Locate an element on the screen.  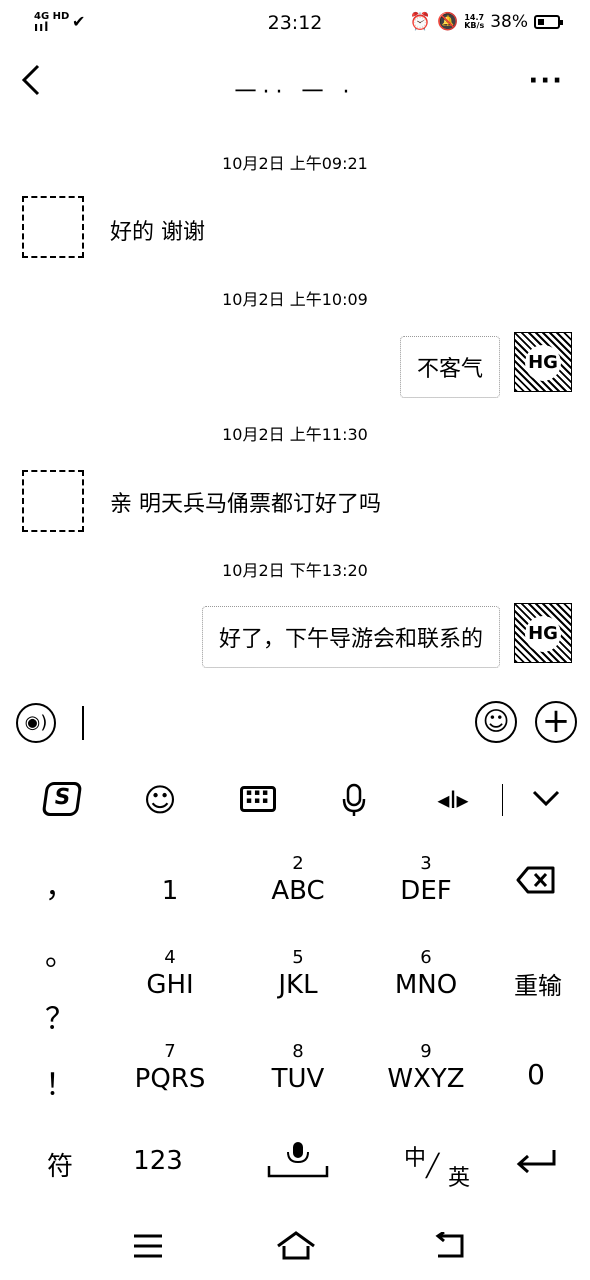
key-1: 1 is located at coordinates (170, 879).